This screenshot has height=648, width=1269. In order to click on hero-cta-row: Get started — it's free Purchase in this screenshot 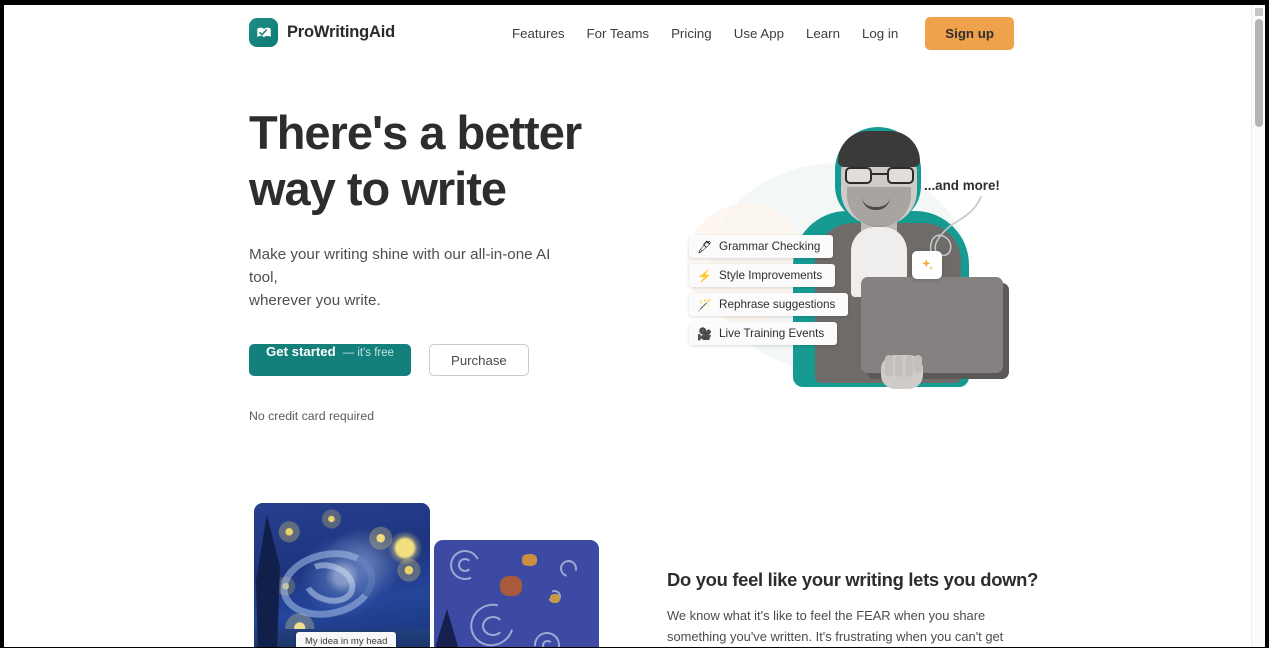, I will do `click(449, 360)`.